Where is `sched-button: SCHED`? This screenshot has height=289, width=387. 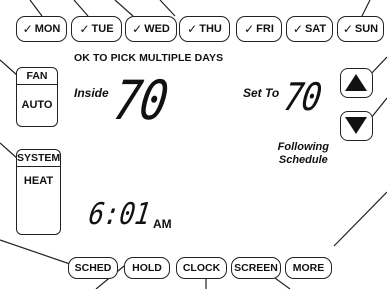
sched-button: SCHED is located at coordinates (93, 268).